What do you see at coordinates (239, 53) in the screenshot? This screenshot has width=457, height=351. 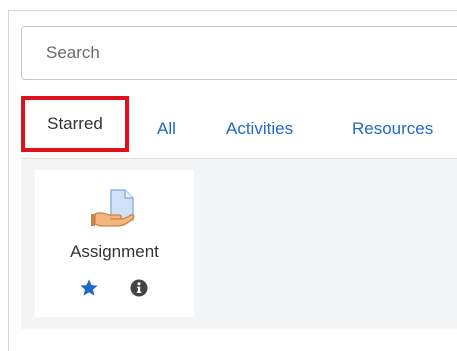 I see `search-input` at bounding box center [239, 53].